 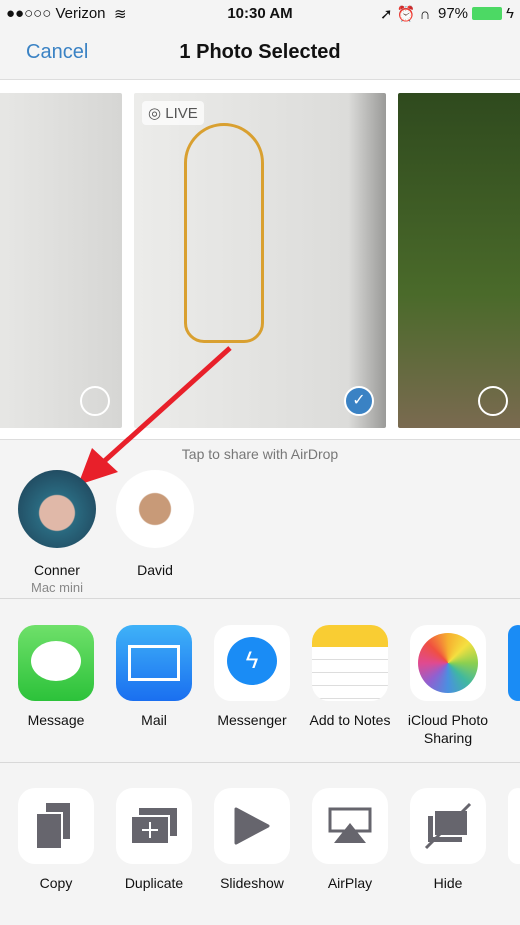 I want to click on app-mail: Mail, so click(x=154, y=677).